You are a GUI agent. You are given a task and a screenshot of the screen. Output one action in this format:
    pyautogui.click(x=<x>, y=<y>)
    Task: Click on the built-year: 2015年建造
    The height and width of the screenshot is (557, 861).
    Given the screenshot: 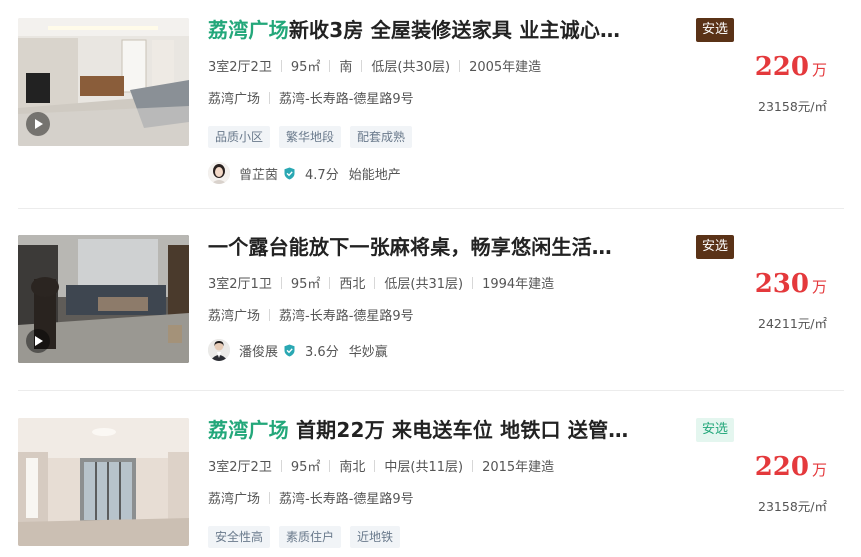 What is the action you would take?
    pyautogui.click(x=518, y=467)
    